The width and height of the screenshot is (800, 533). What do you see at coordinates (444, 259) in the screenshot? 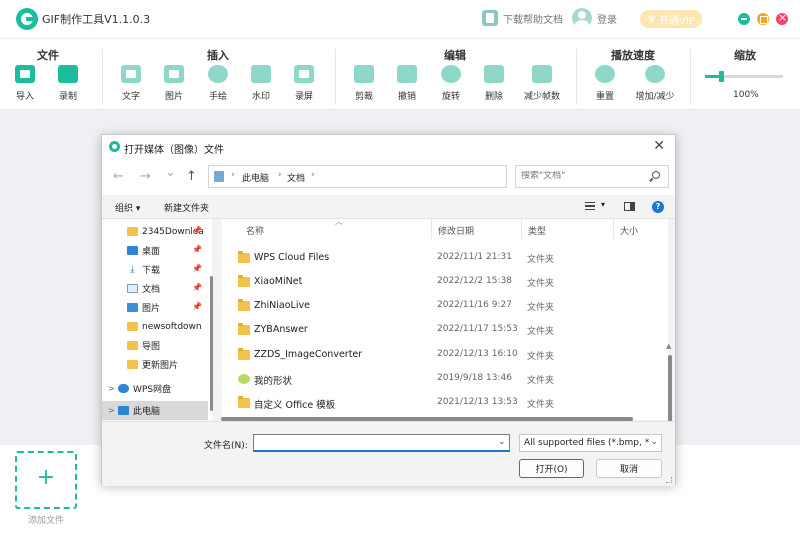
I see `file-row: WPS Cloud Files 2022/11/1 21:31 文件夹` at bounding box center [444, 259].